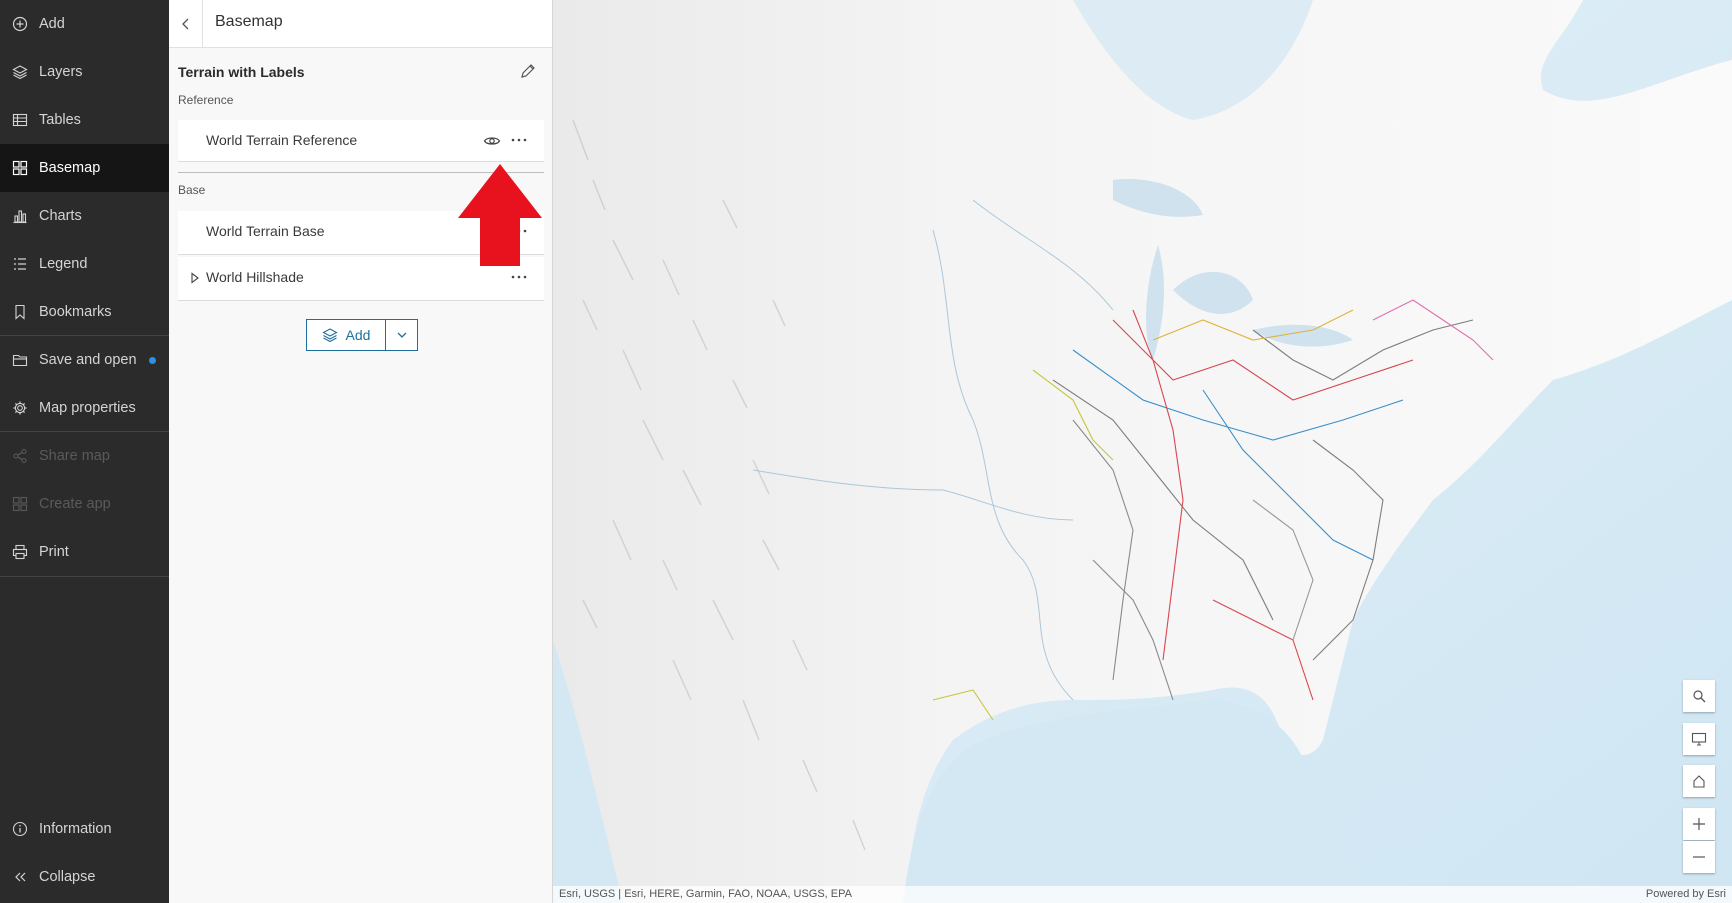 This screenshot has width=1732, height=903. What do you see at coordinates (152, 360) in the screenshot?
I see `notification-dot` at bounding box center [152, 360].